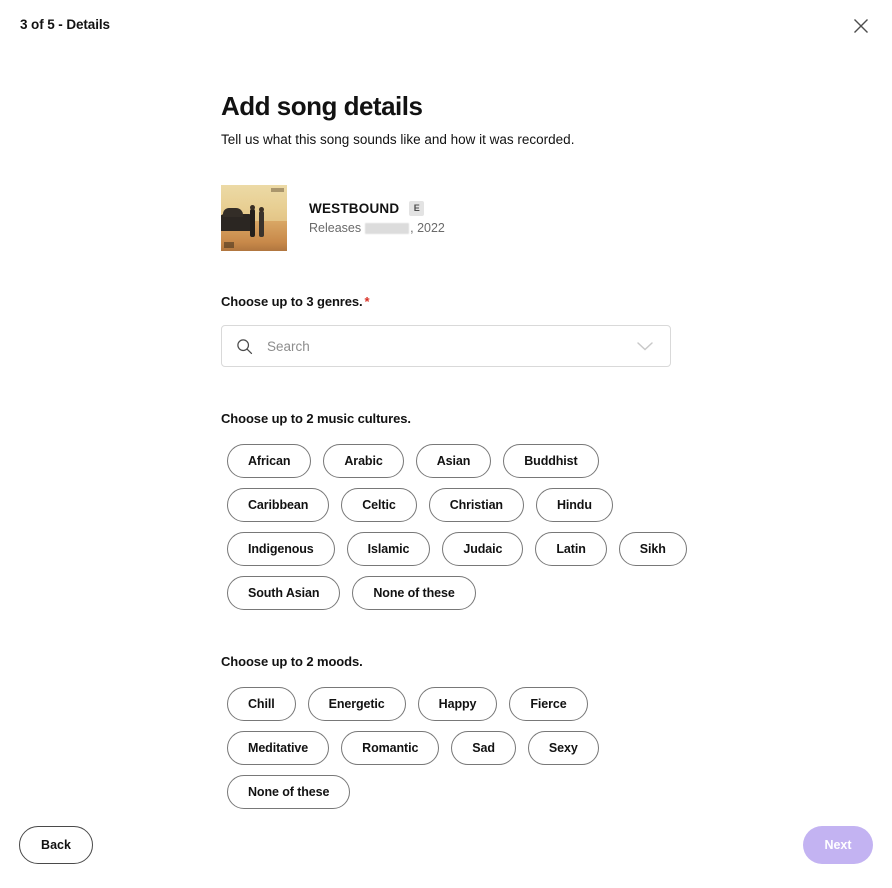  What do you see at coordinates (652, 549) in the screenshot?
I see `chip-sikh: Sikh` at bounding box center [652, 549].